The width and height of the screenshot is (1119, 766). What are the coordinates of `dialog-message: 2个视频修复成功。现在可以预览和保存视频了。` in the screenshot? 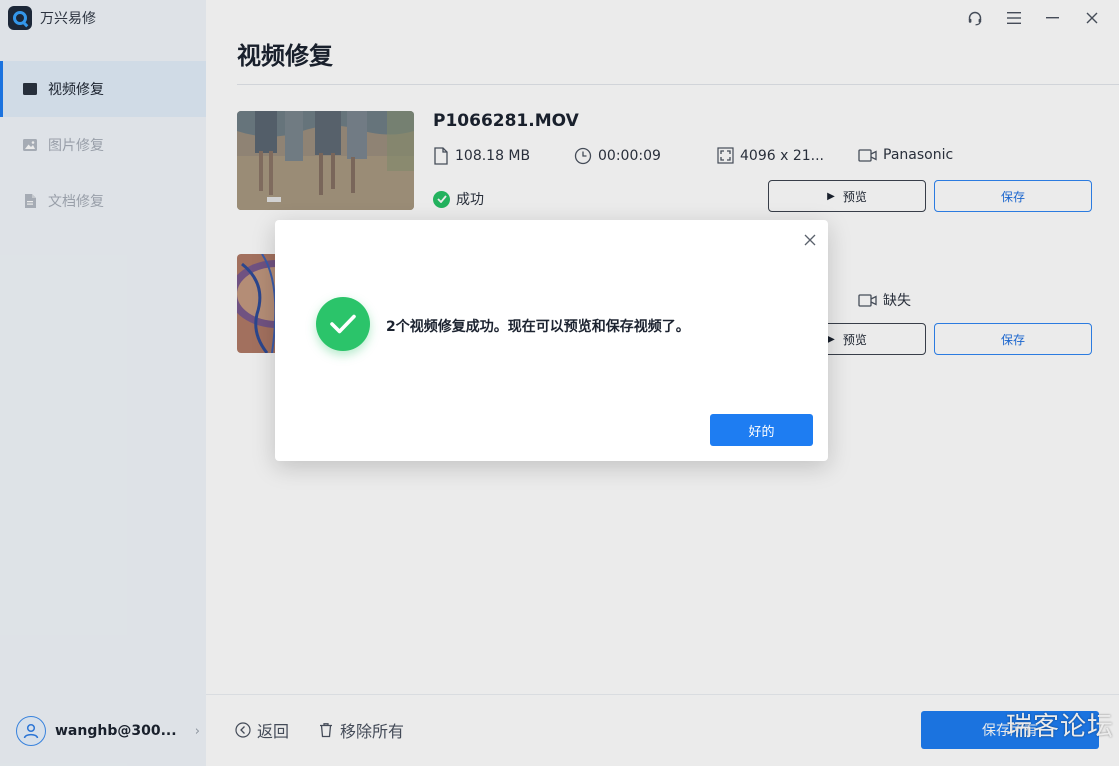 It's located at (538, 327).